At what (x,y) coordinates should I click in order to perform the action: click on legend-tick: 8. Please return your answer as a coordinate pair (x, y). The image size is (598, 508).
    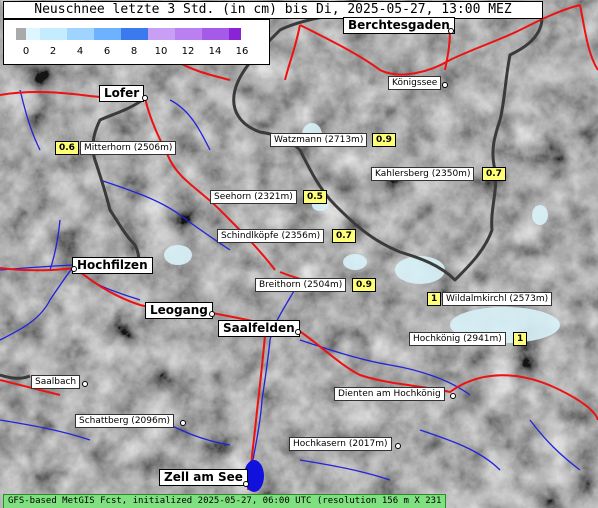
    Looking at the image, I should click on (134, 51).